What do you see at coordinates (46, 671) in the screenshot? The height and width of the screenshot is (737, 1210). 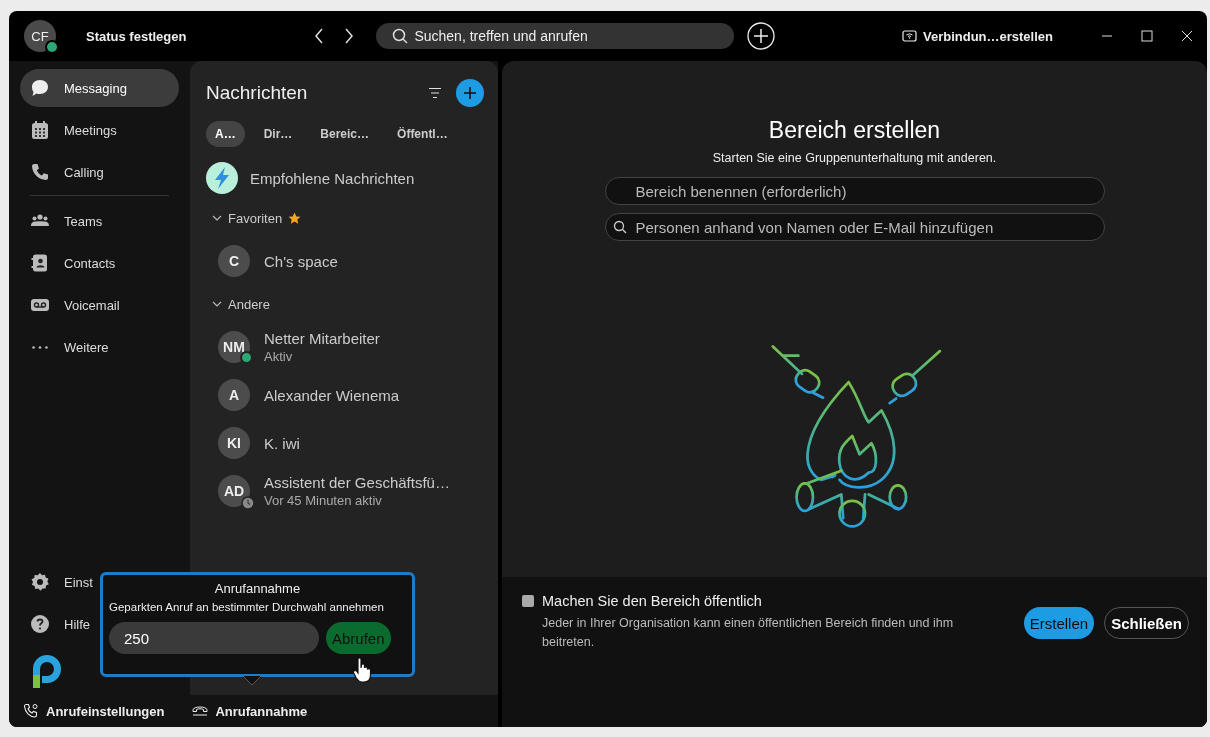 I see `logo-icon` at bounding box center [46, 671].